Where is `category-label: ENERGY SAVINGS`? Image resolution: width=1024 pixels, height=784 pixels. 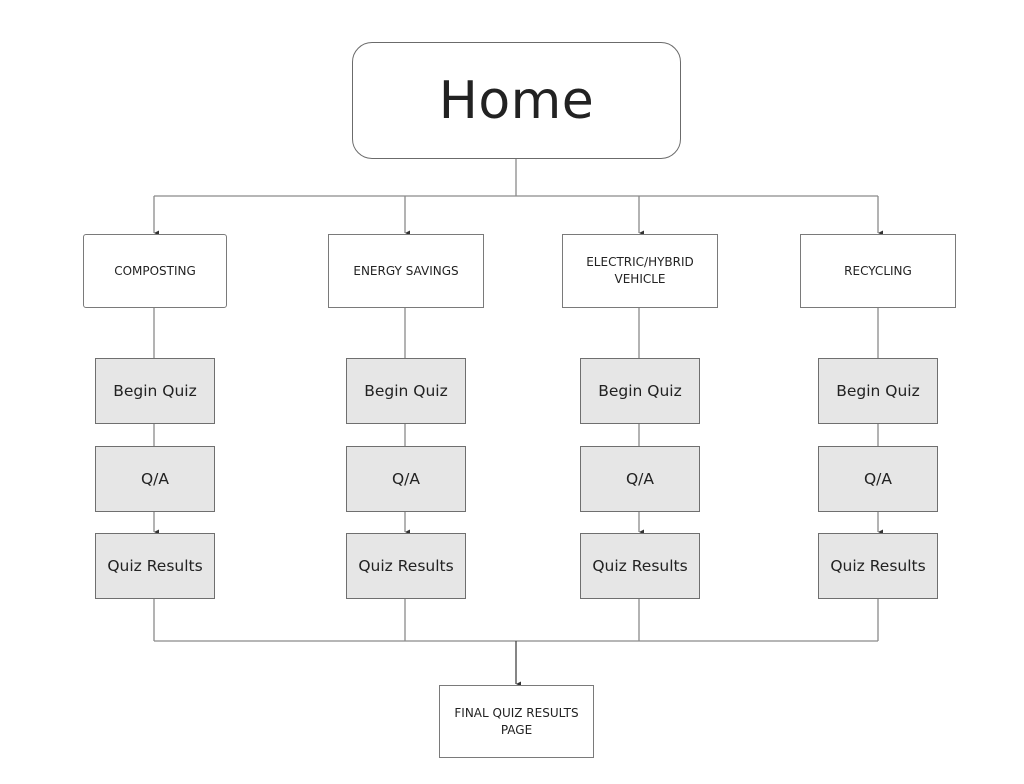
category-label: ENERGY SAVINGS is located at coordinates (406, 270).